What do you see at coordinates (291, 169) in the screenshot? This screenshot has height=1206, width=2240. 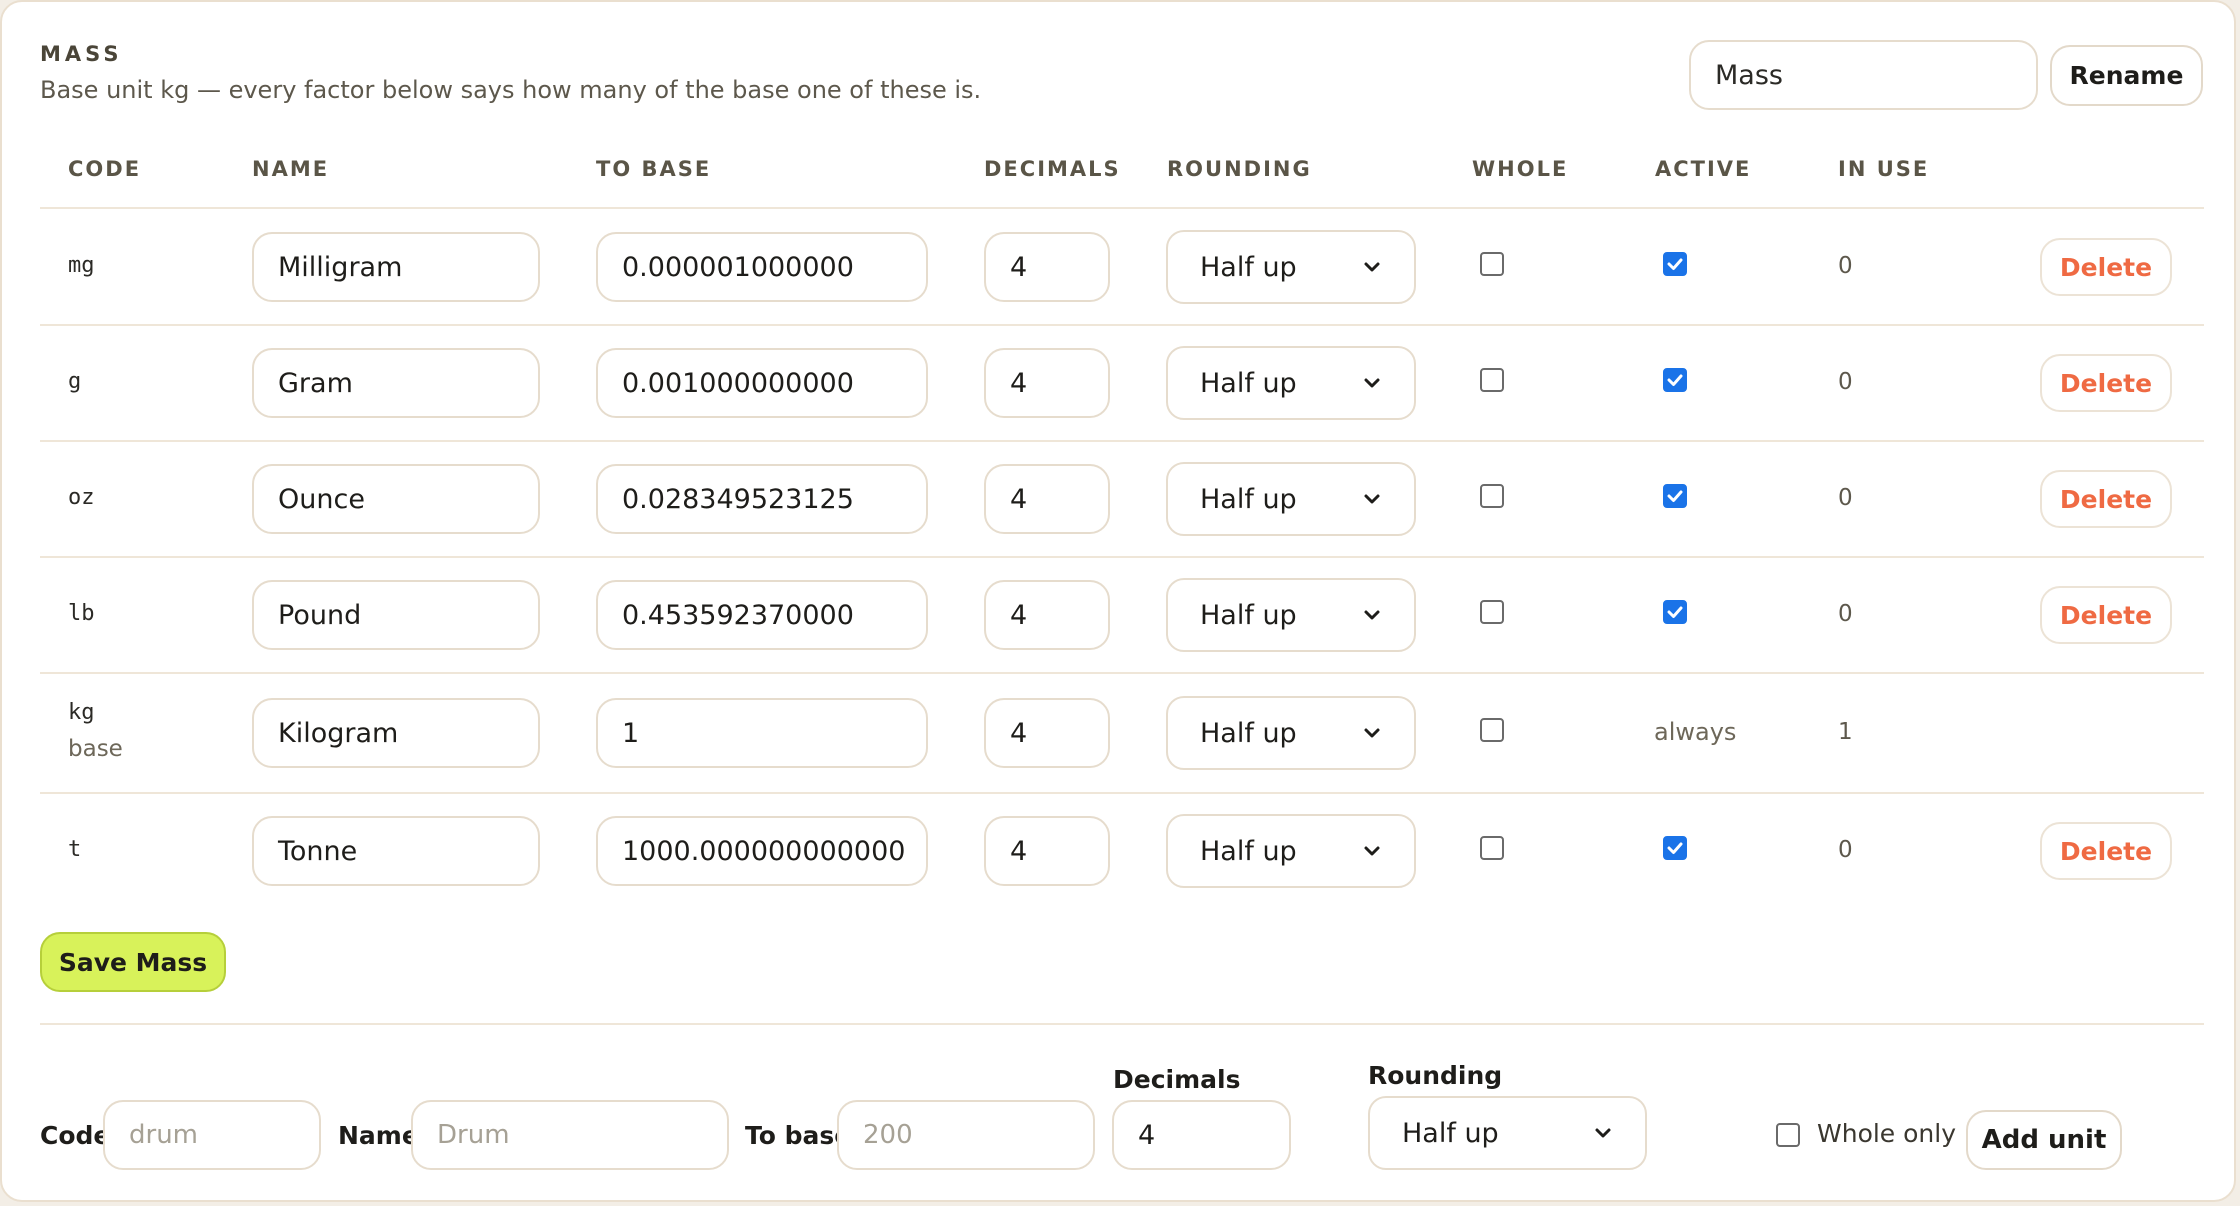 I see `column-header-name: NAME` at bounding box center [291, 169].